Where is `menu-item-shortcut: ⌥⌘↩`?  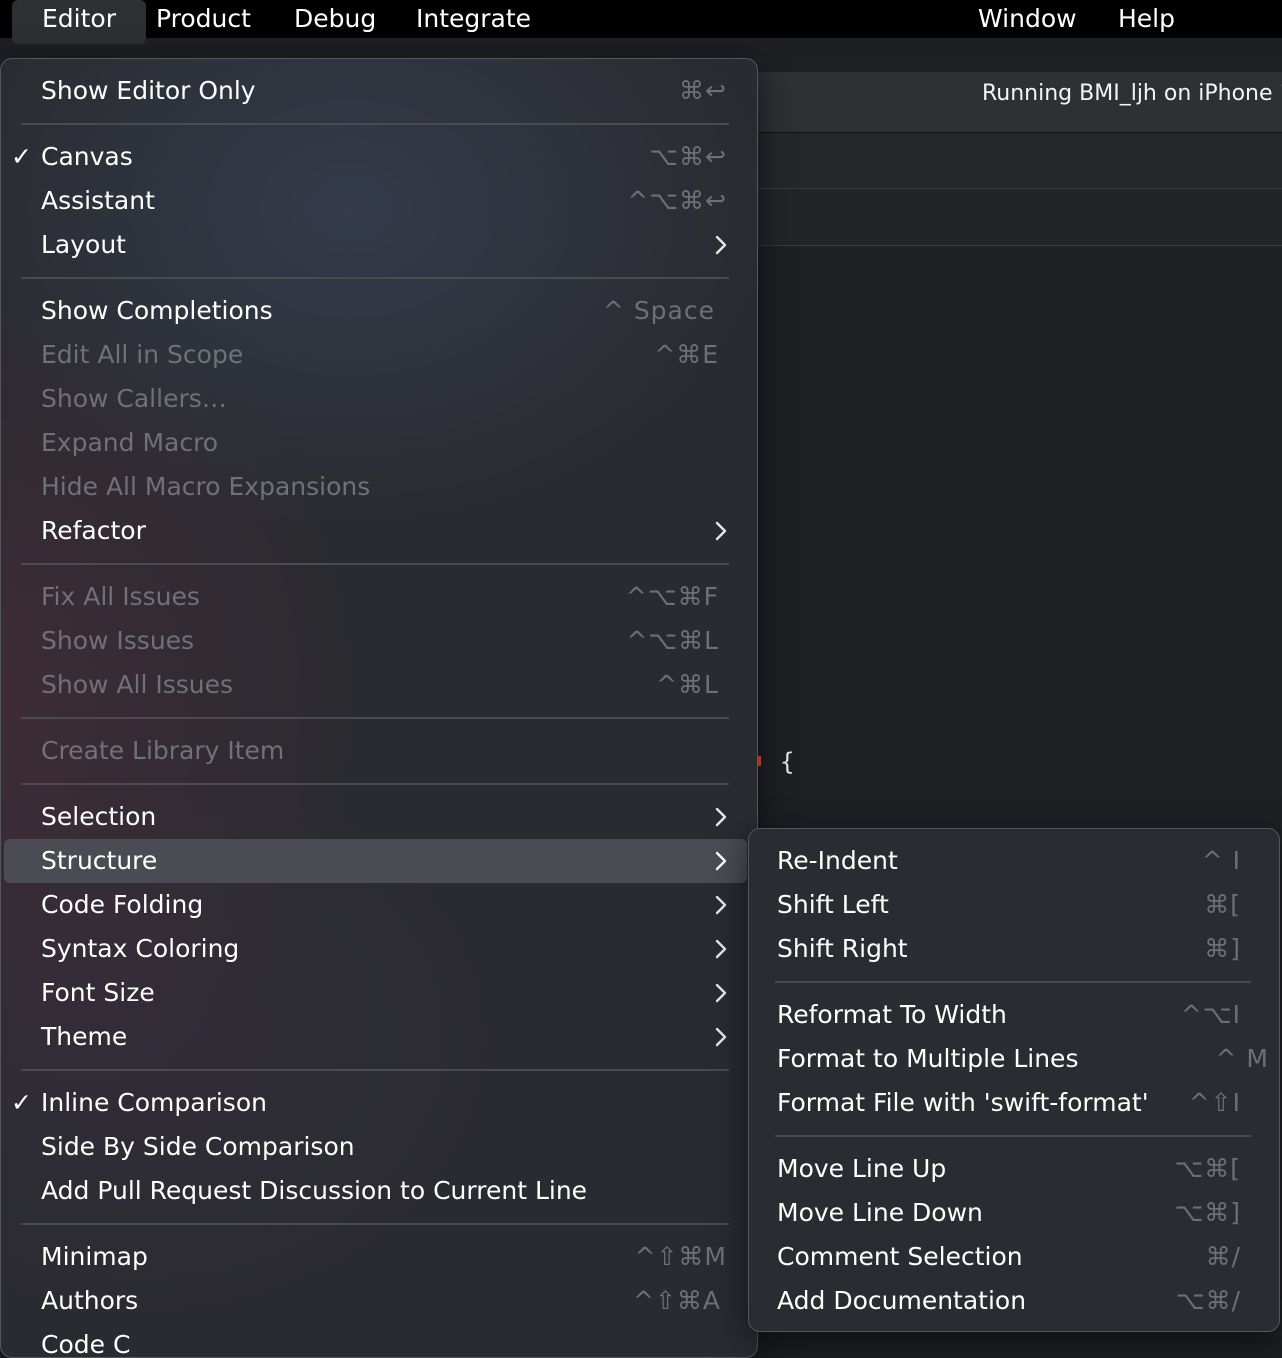 menu-item-shortcut: ⌥⌘↩ is located at coordinates (688, 156).